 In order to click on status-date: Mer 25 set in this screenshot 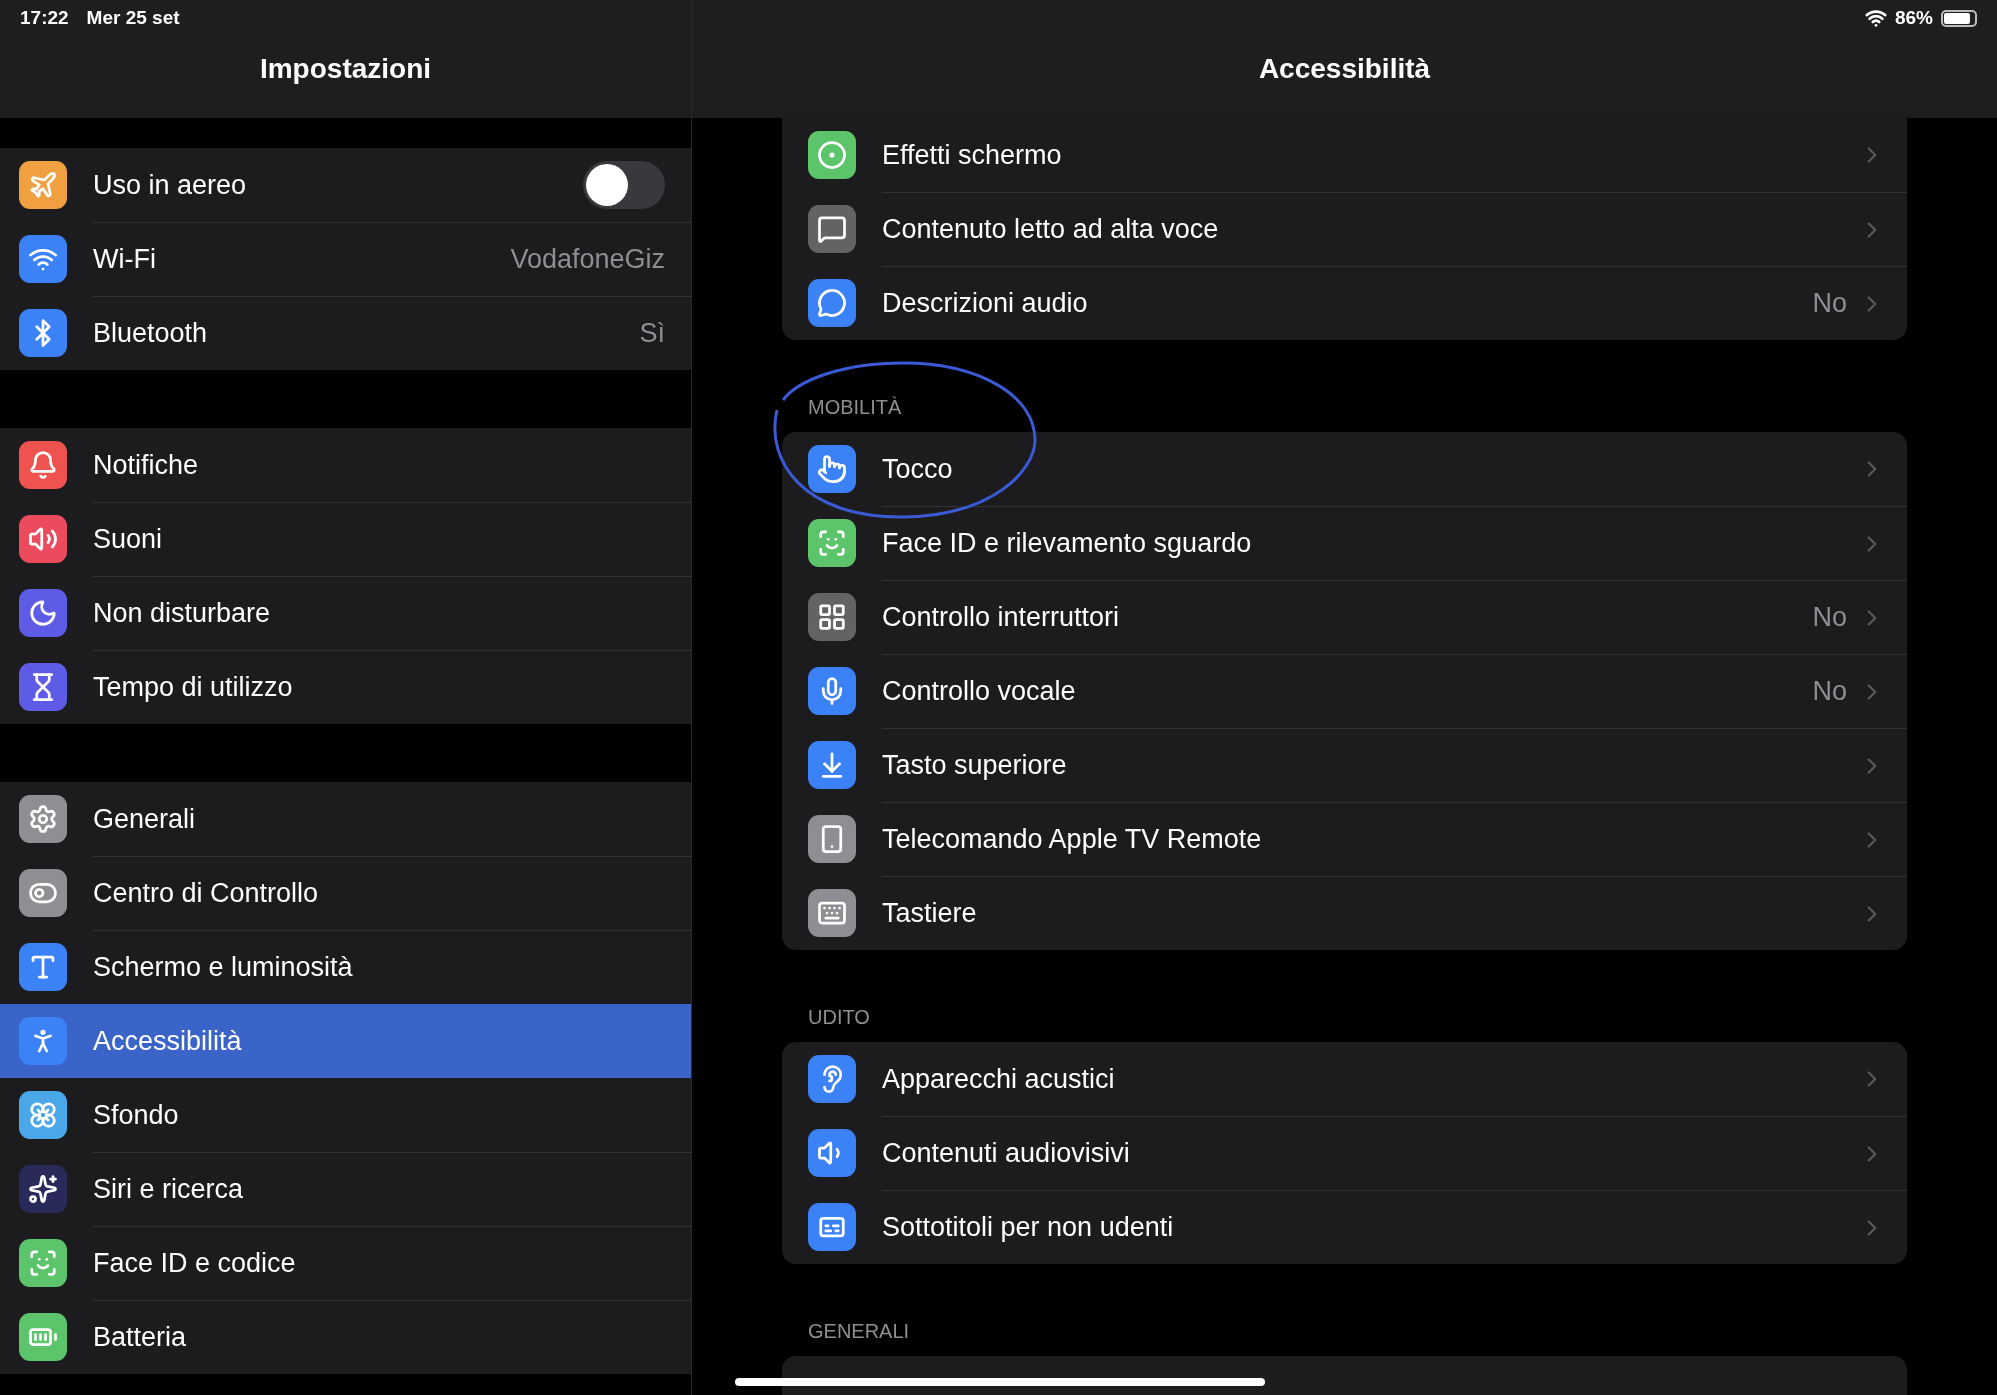, I will do `click(133, 18)`.